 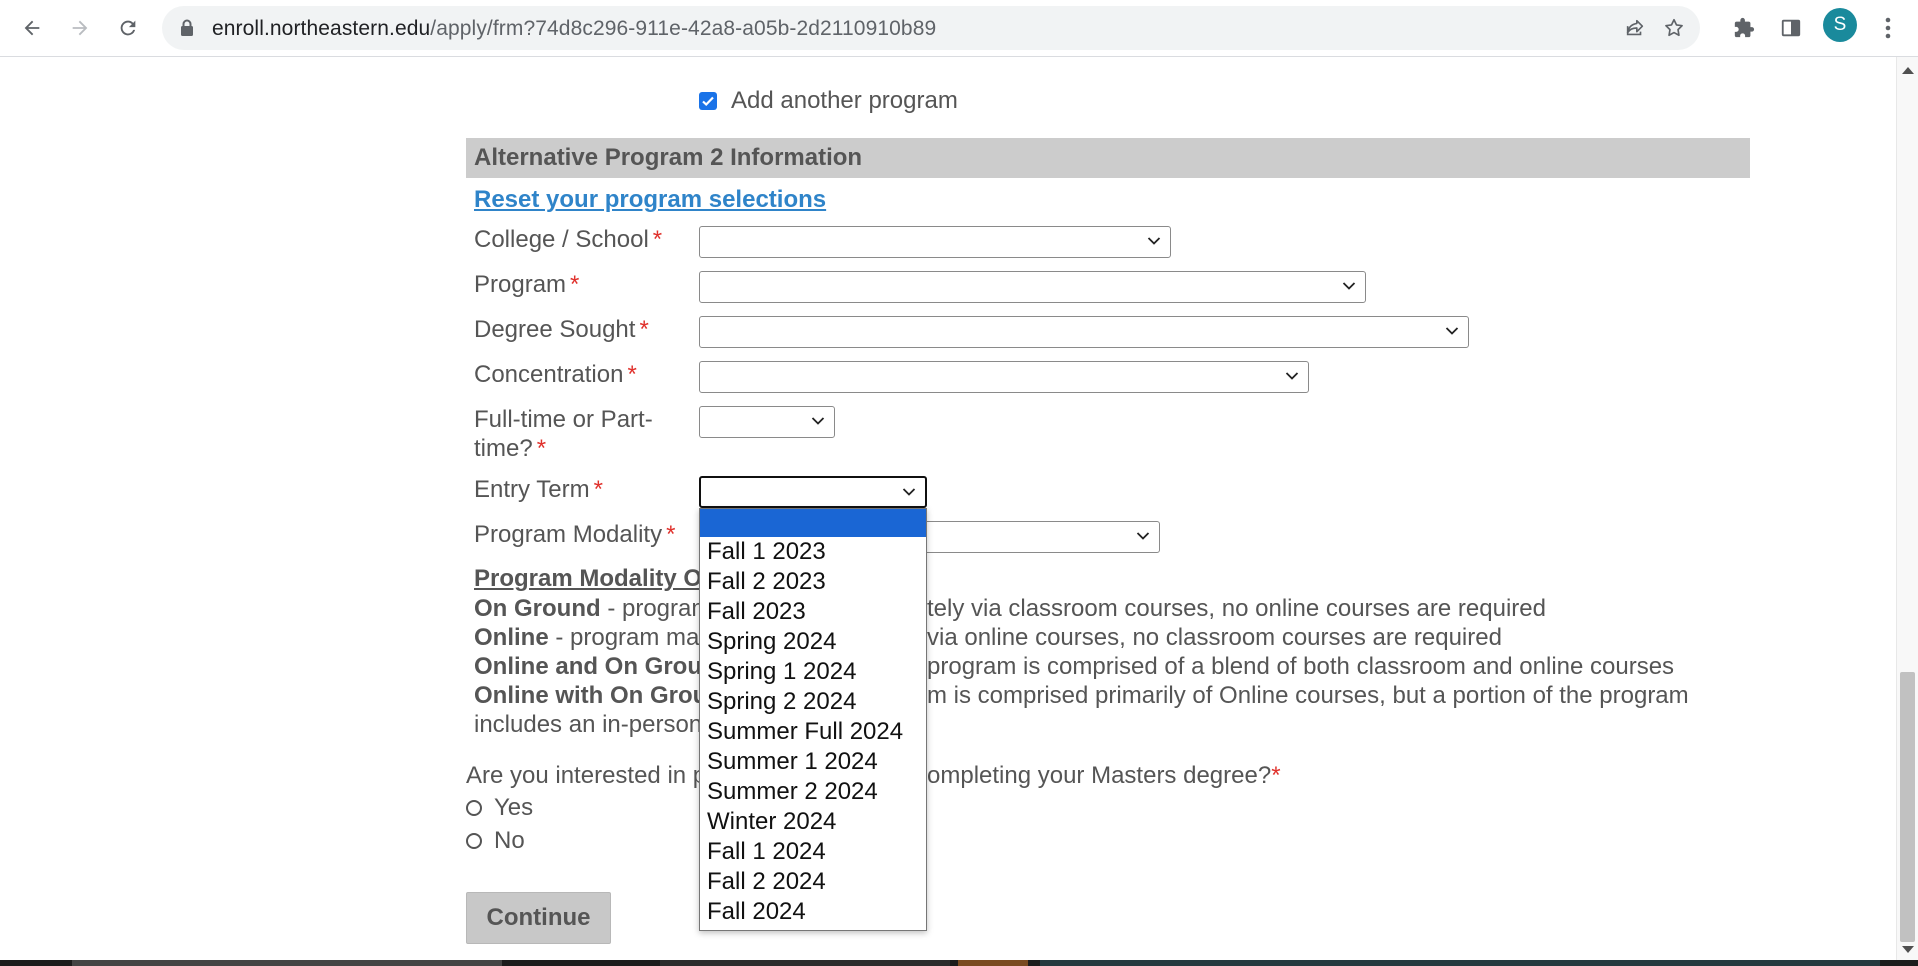 What do you see at coordinates (844, 100) in the screenshot?
I see `add-program-label: Add another program` at bounding box center [844, 100].